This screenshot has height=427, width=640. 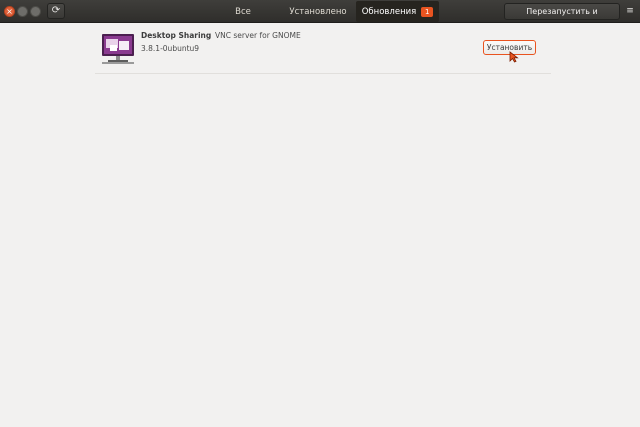 I want to click on refresh-button: ⟳, so click(x=56, y=11).